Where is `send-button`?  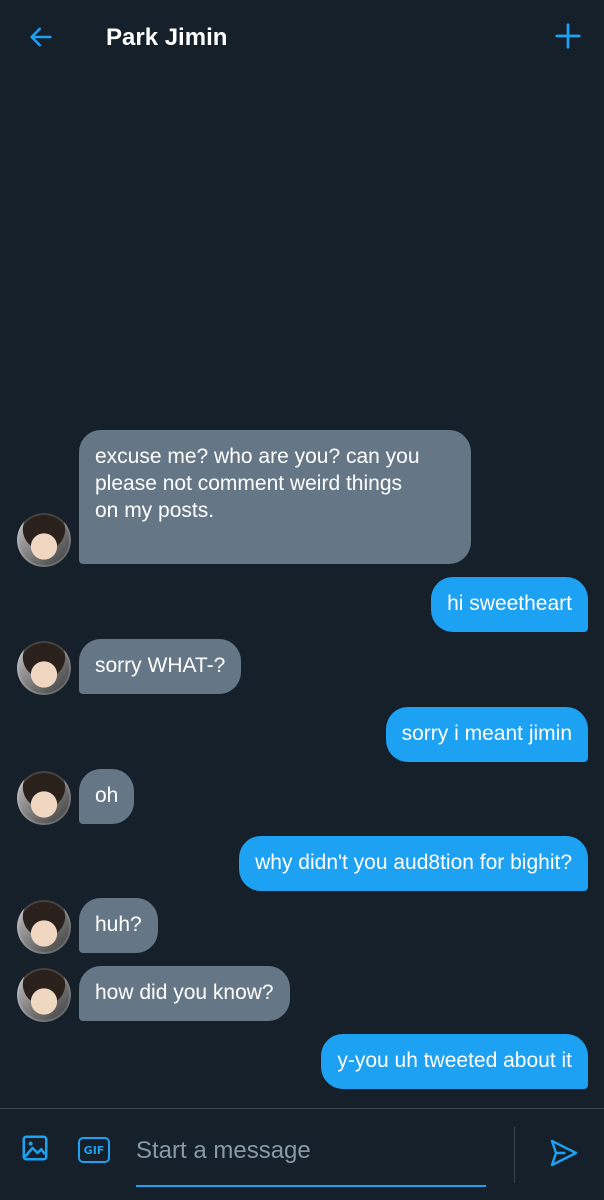
send-button is located at coordinates (564, 1155).